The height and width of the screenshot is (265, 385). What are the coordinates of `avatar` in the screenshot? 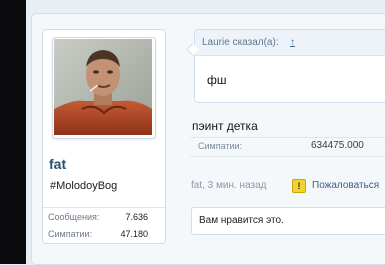 It's located at (104, 88).